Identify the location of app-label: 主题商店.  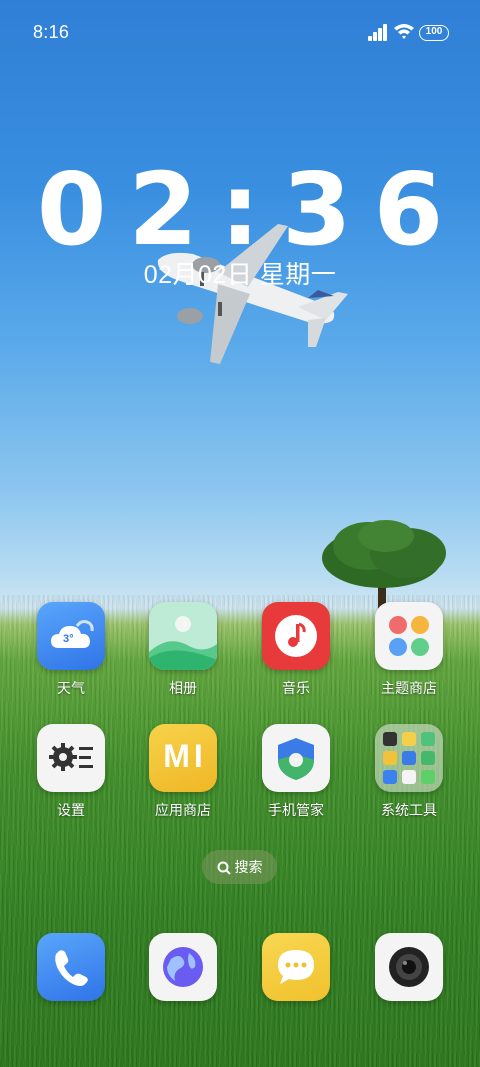
(409, 688).